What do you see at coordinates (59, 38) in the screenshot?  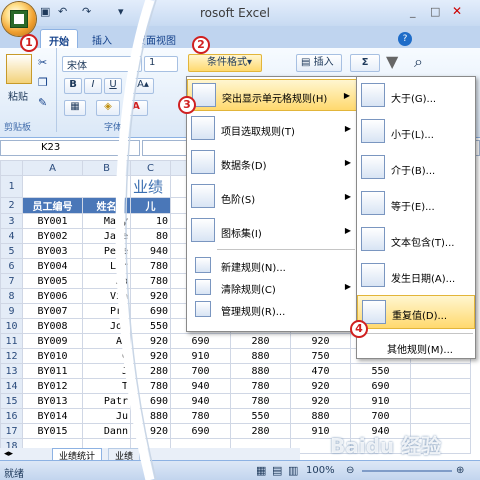 I see `tab-home: 开始` at bounding box center [59, 38].